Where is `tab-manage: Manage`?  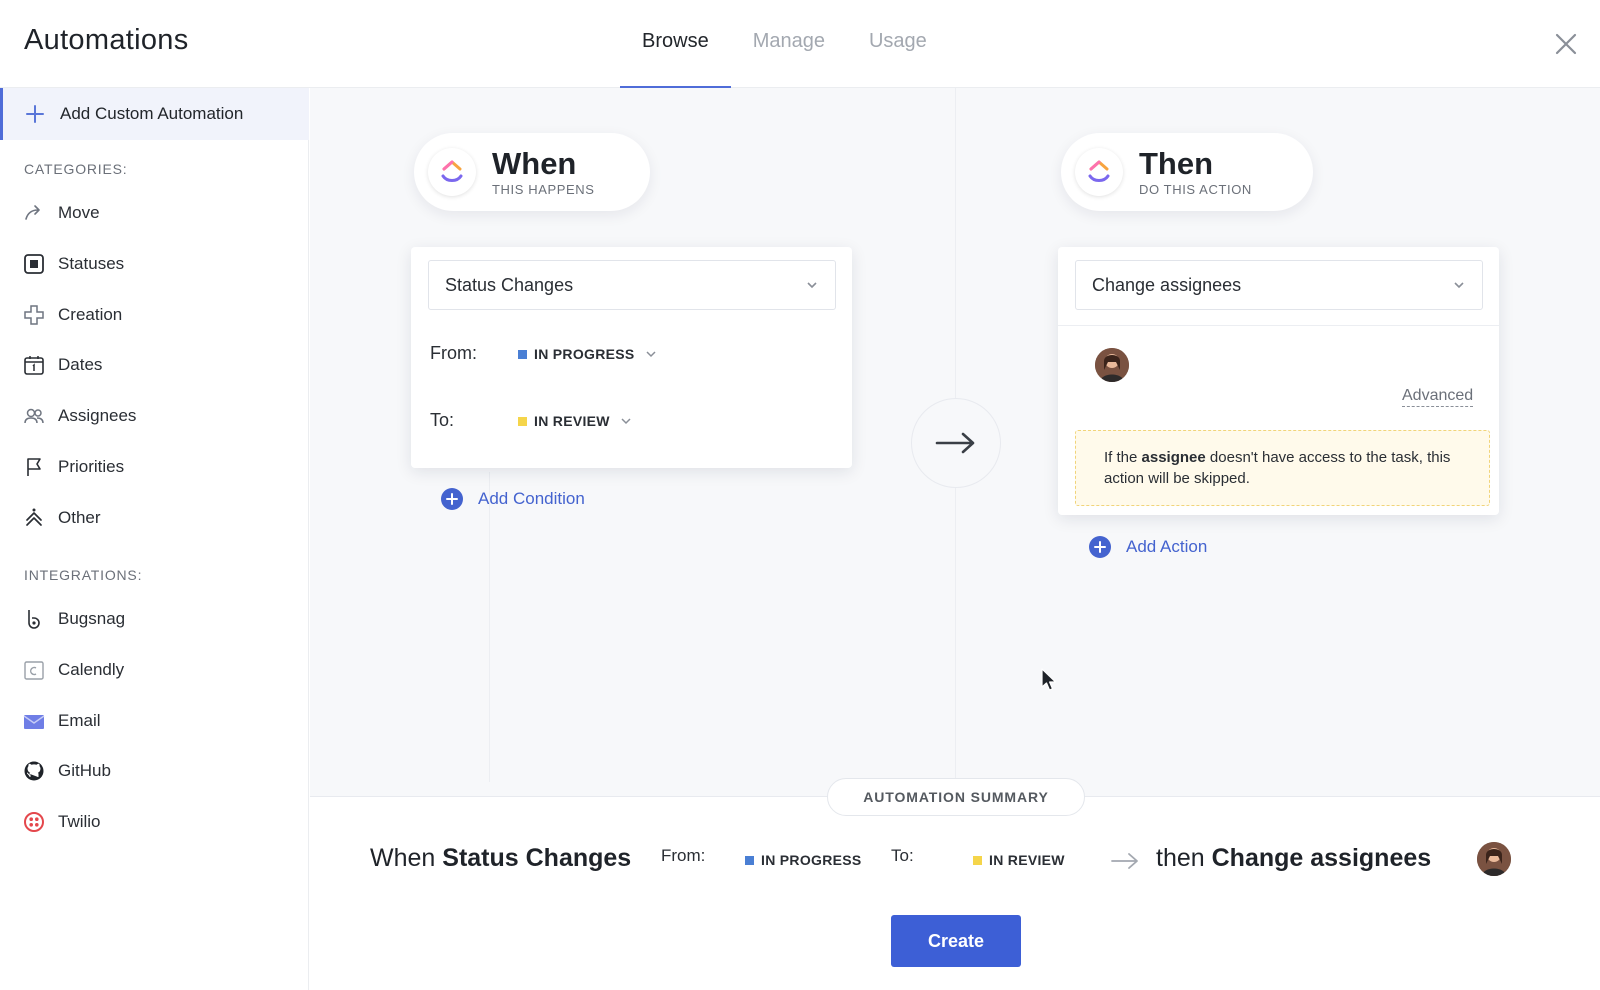 tab-manage: Manage is located at coordinates (789, 44).